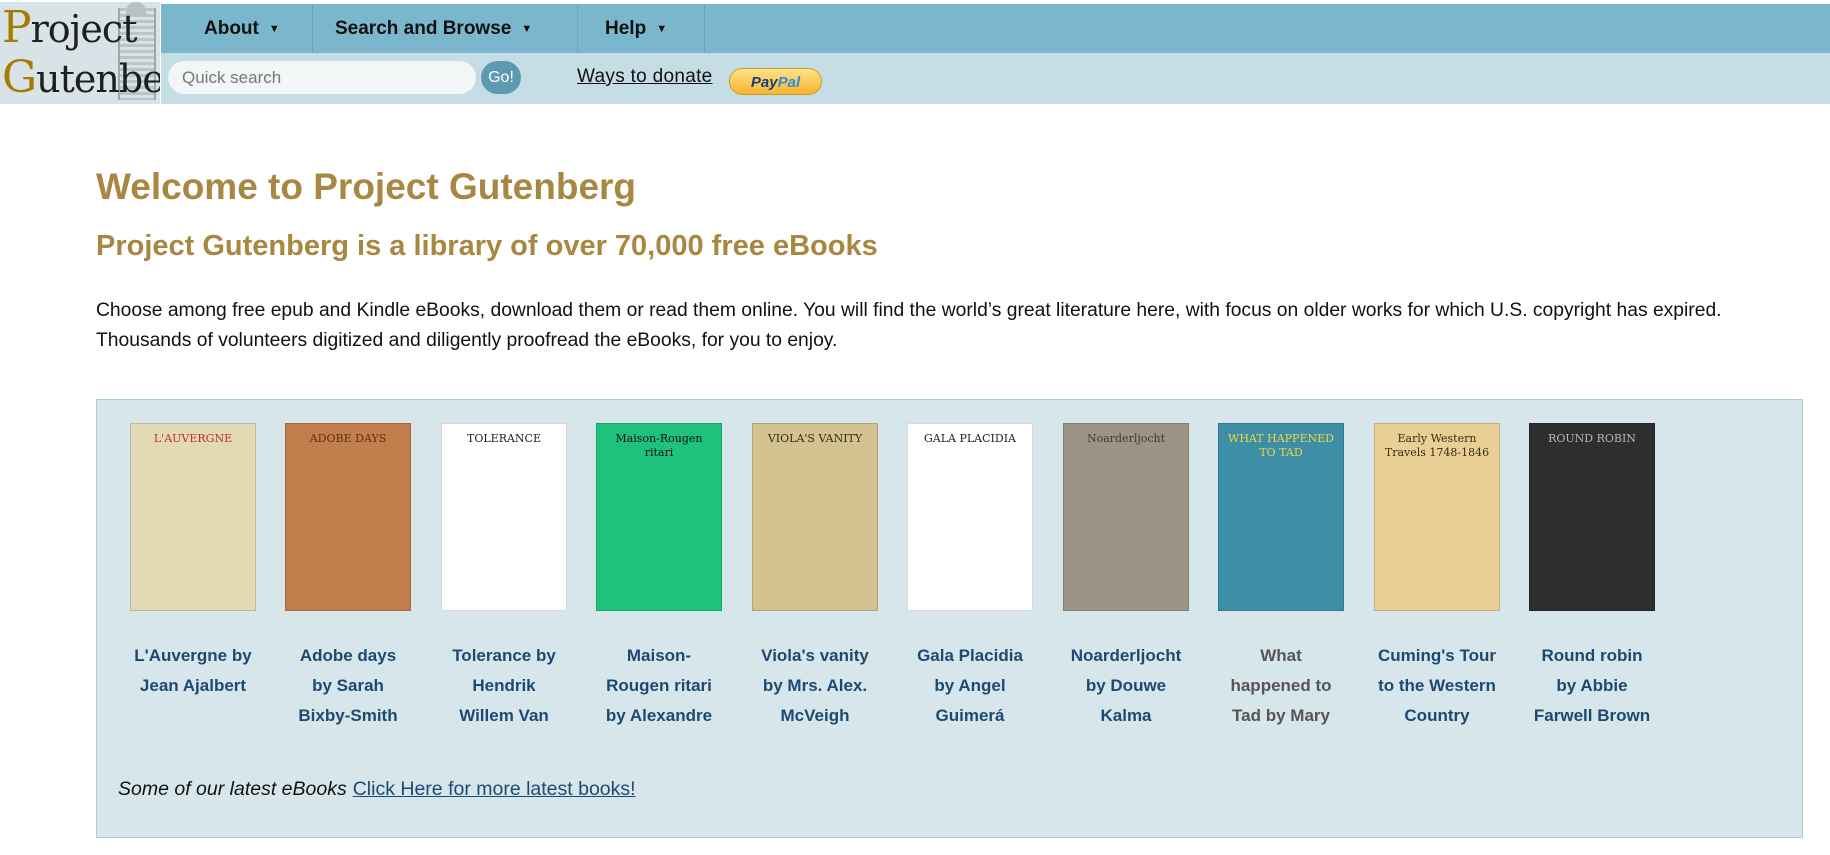 Image resolution: width=1830 pixels, height=855 pixels. What do you see at coordinates (81, 77) in the screenshot?
I see `logo-line-2: Gutenberg` at bounding box center [81, 77].